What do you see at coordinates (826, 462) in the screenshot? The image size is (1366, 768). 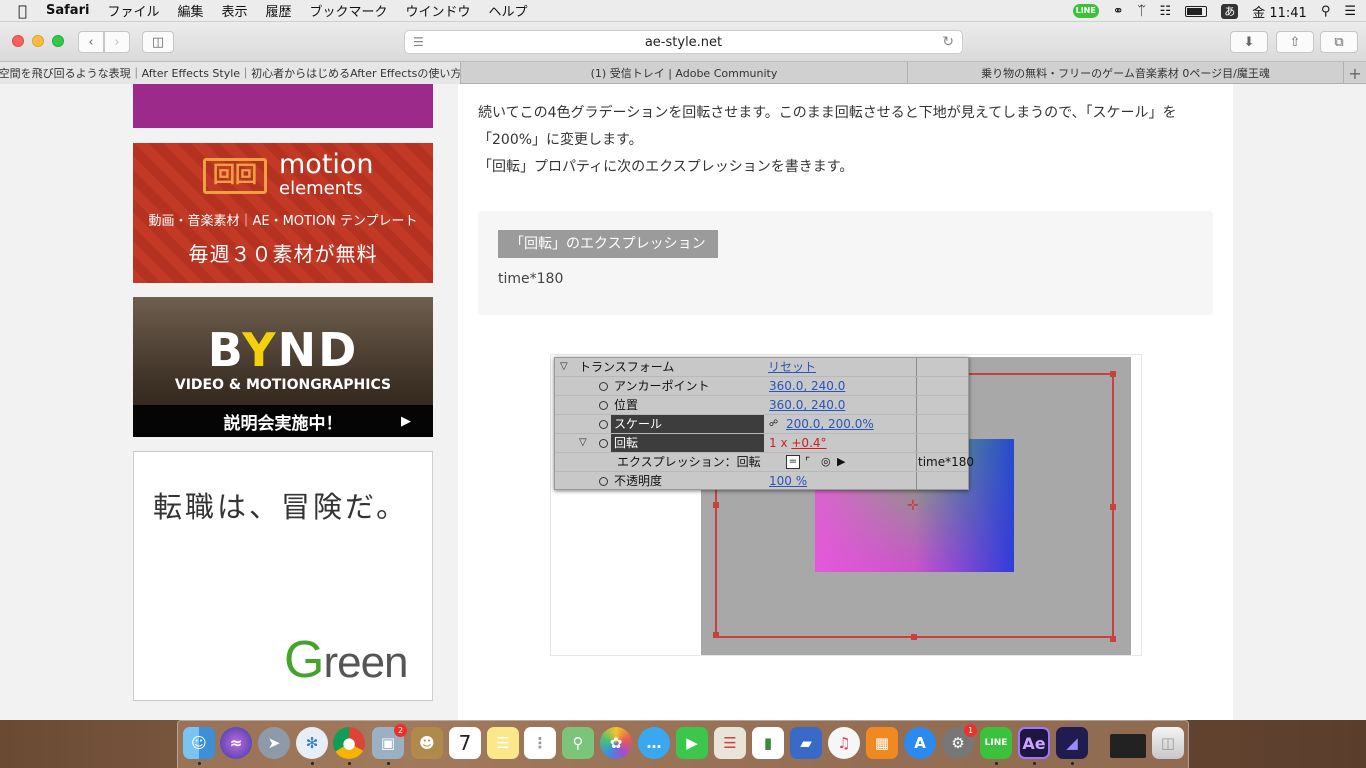 I see `pickwhip-icon: ◎` at bounding box center [826, 462].